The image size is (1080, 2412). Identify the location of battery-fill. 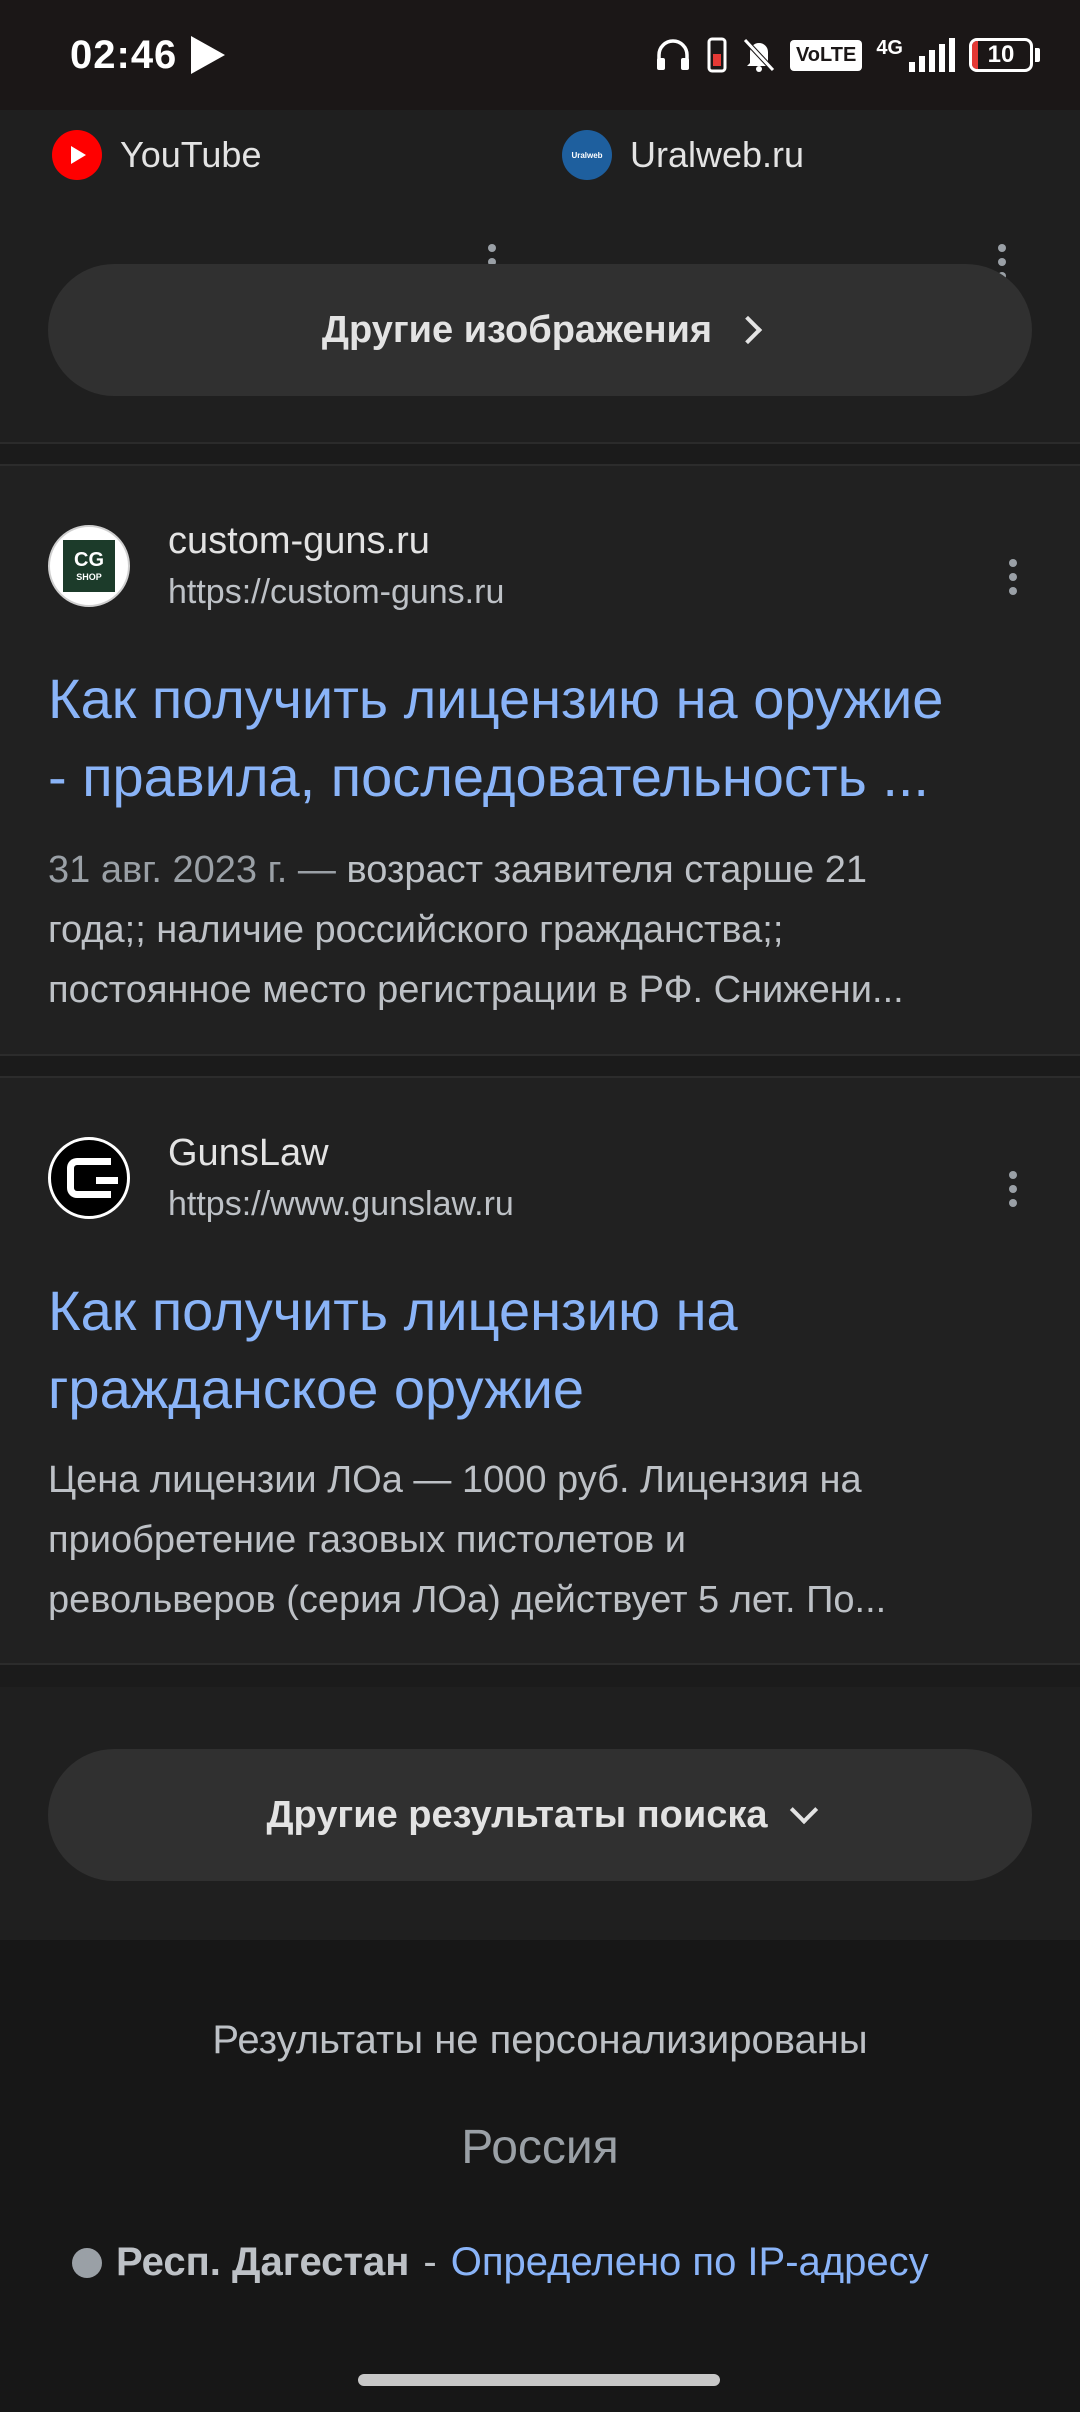
(975, 55).